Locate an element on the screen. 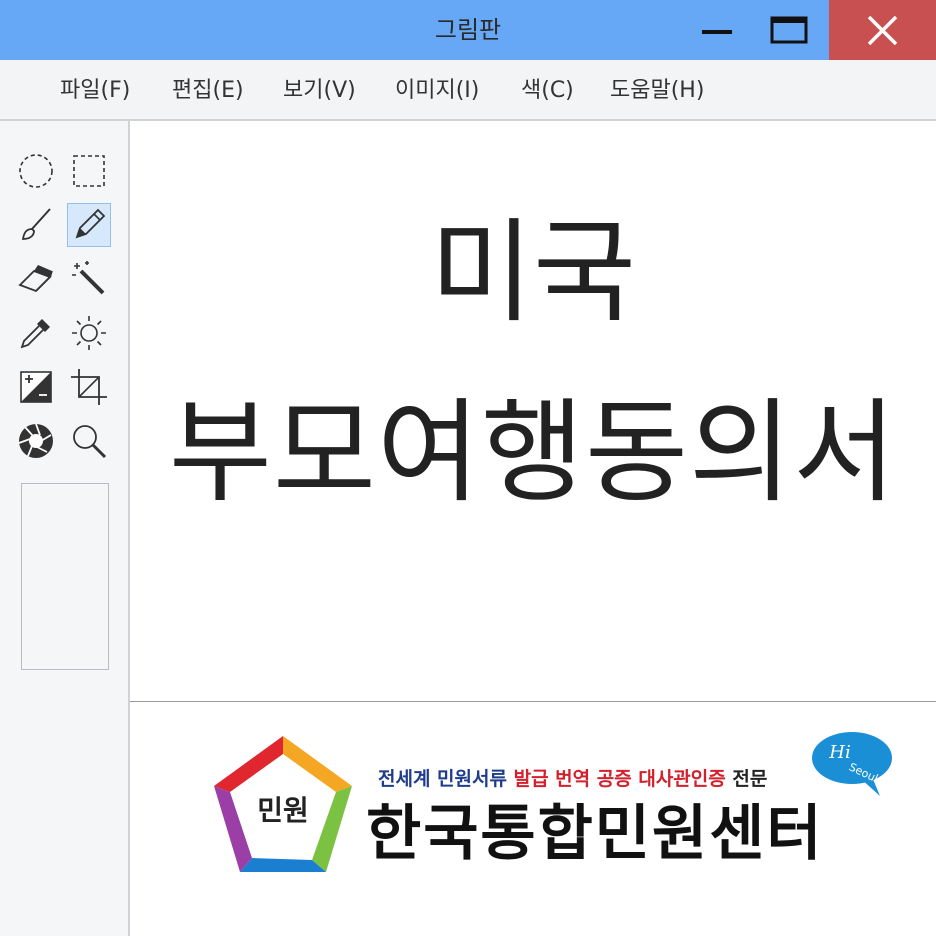  menu-color: 색(C) is located at coordinates (547, 90).